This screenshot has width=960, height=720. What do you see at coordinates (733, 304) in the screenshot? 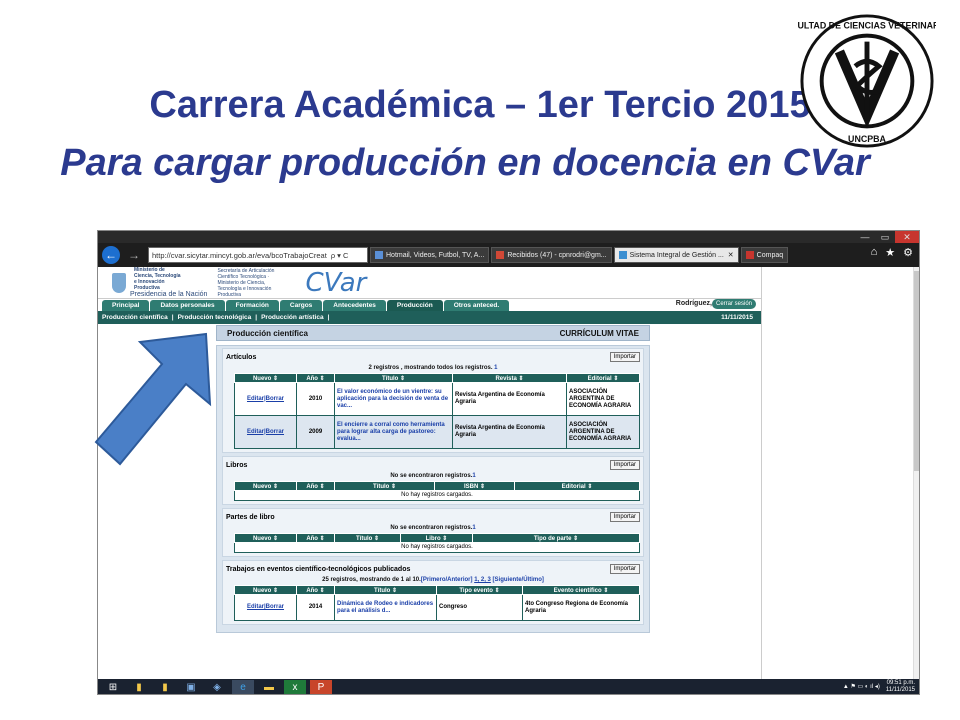
I see `logout-button: Cerrar sesión` at bounding box center [733, 304].